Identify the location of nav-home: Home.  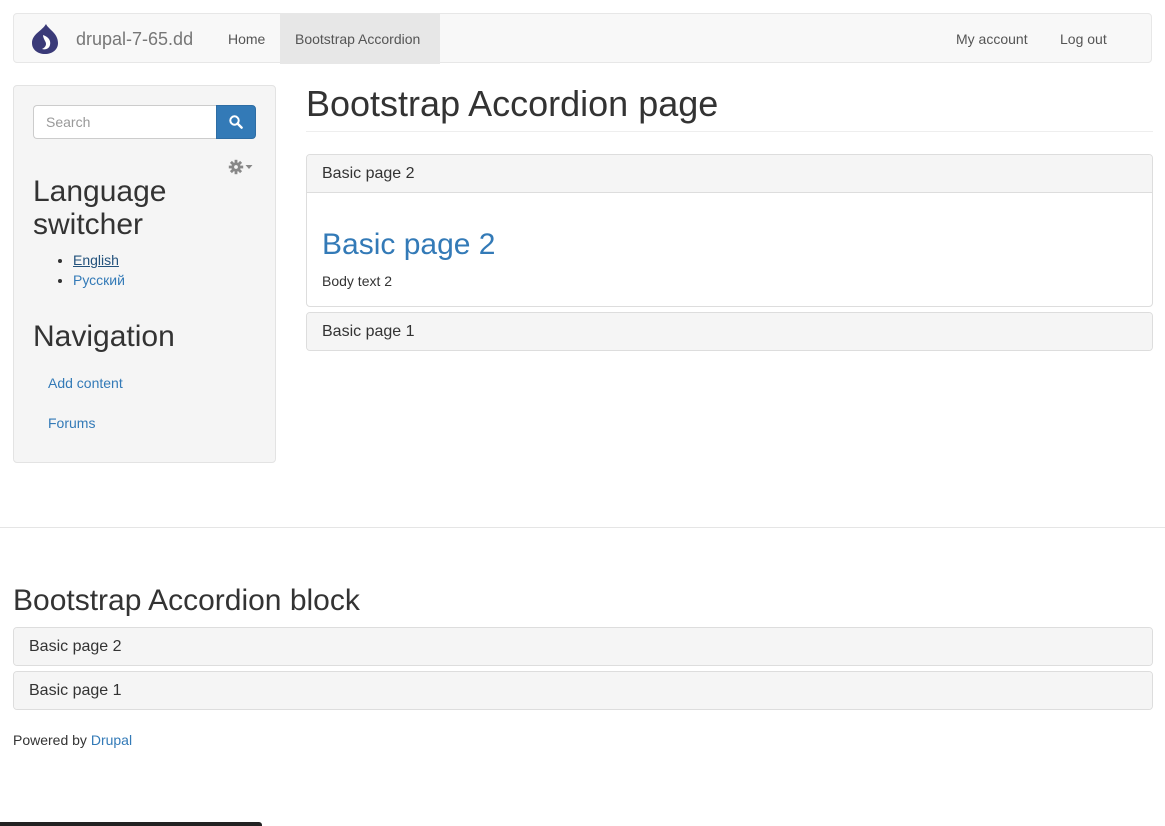
(246, 39).